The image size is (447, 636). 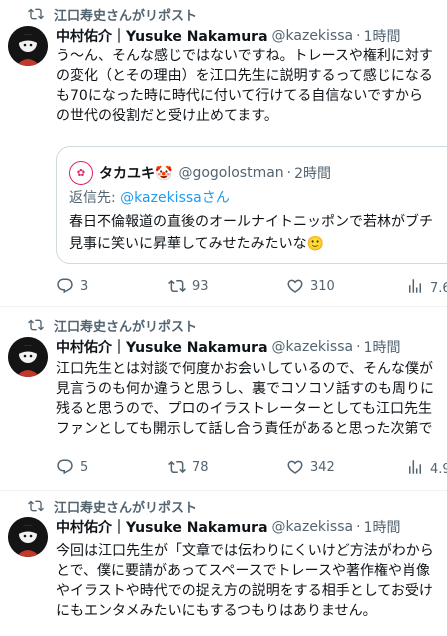 What do you see at coordinates (244, 56) in the screenshot?
I see `text-line: う〜ん、そんな感じではないですね。トレースや権利に対す` at bounding box center [244, 56].